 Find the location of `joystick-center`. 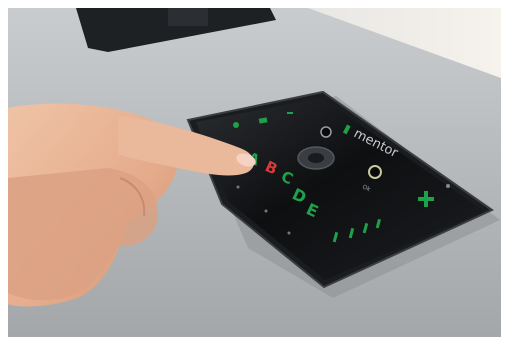

joystick-center is located at coordinates (316, 158).